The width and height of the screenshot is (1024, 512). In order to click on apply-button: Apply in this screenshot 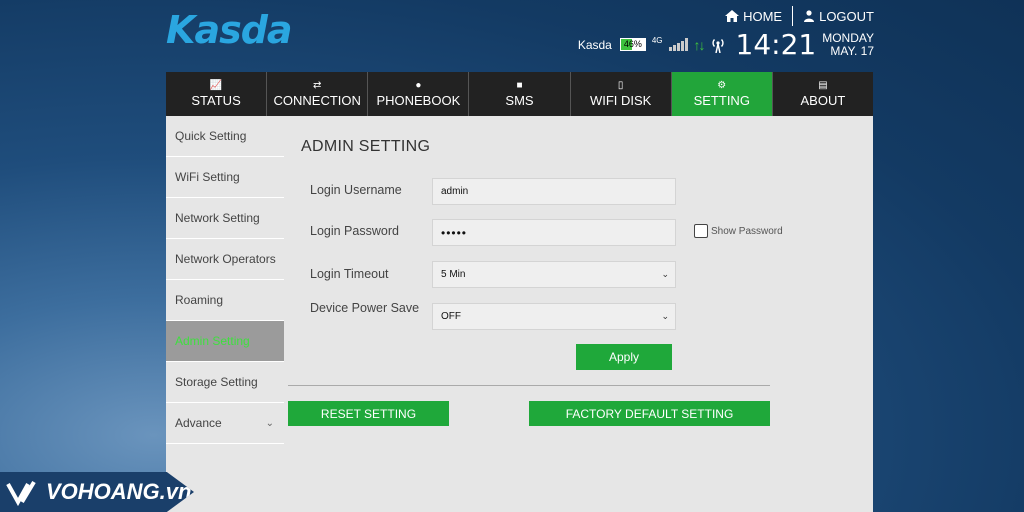, I will do `click(624, 357)`.